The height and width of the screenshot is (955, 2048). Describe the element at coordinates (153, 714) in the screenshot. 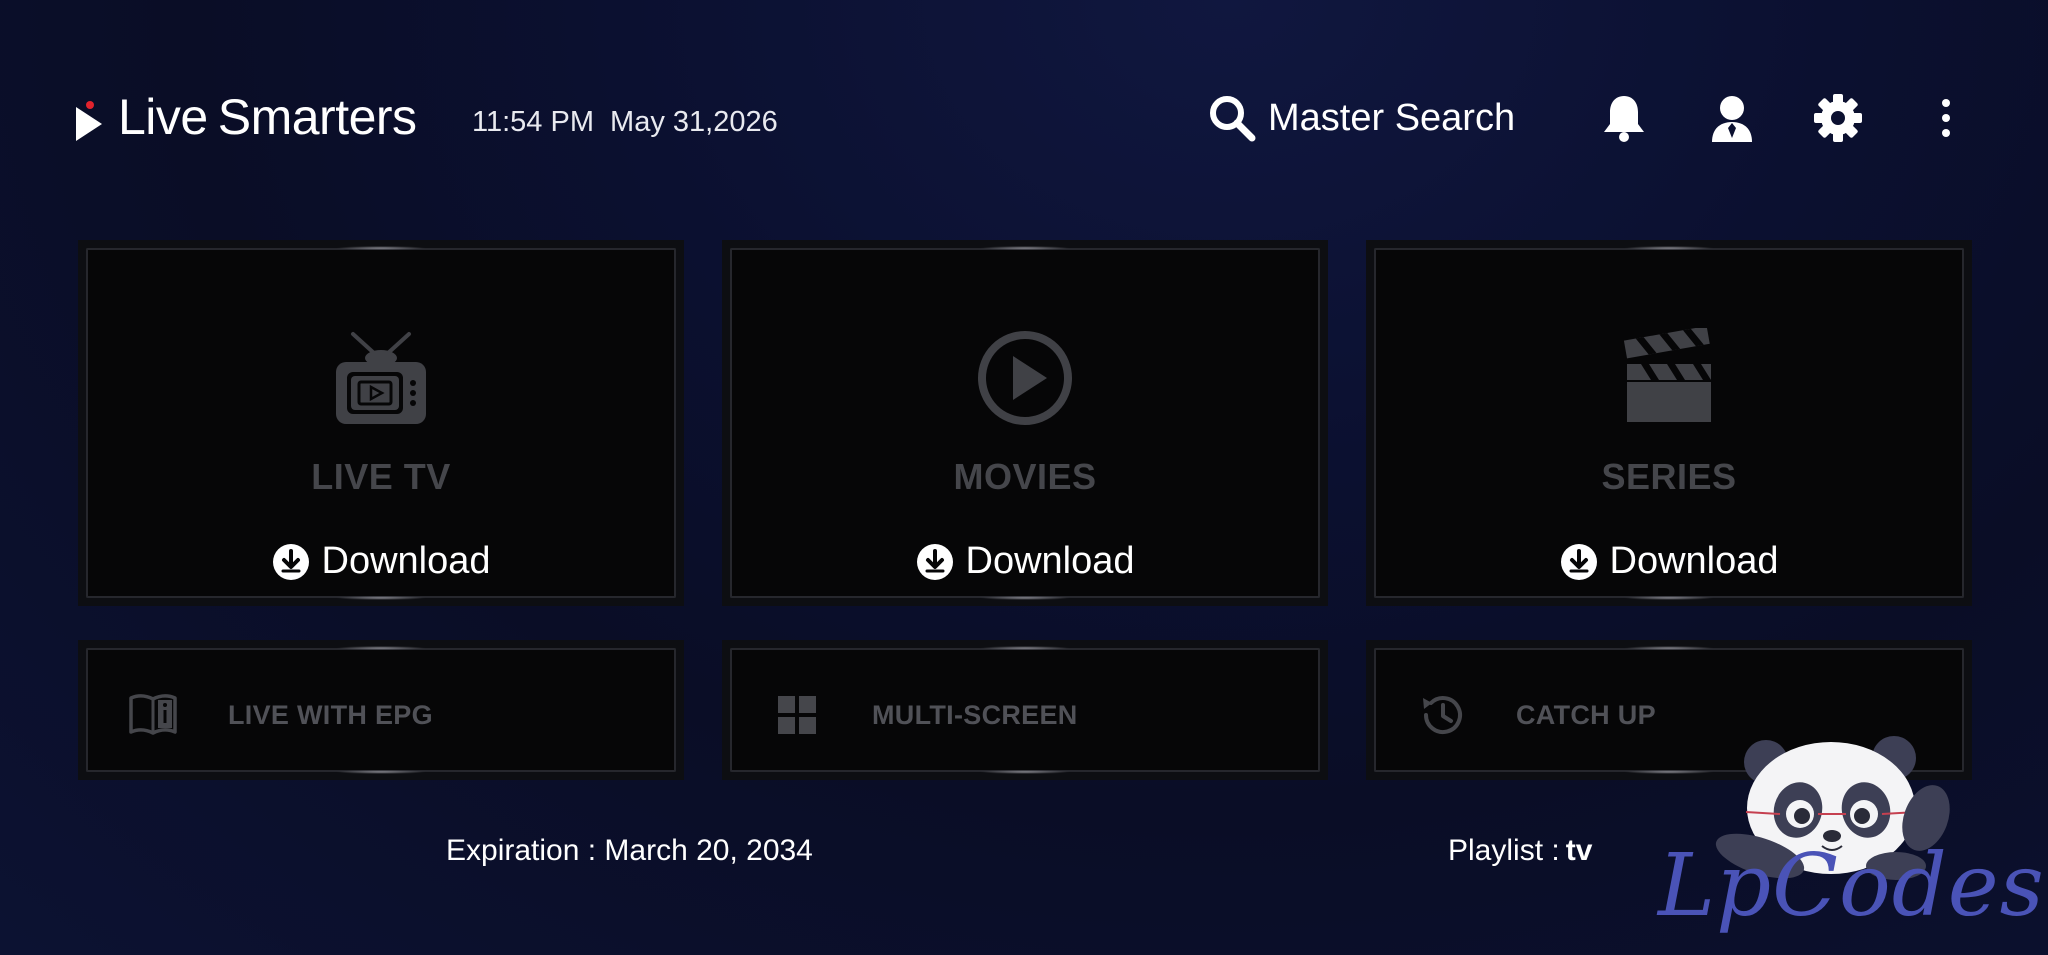

I see `book-info-icon` at that location.